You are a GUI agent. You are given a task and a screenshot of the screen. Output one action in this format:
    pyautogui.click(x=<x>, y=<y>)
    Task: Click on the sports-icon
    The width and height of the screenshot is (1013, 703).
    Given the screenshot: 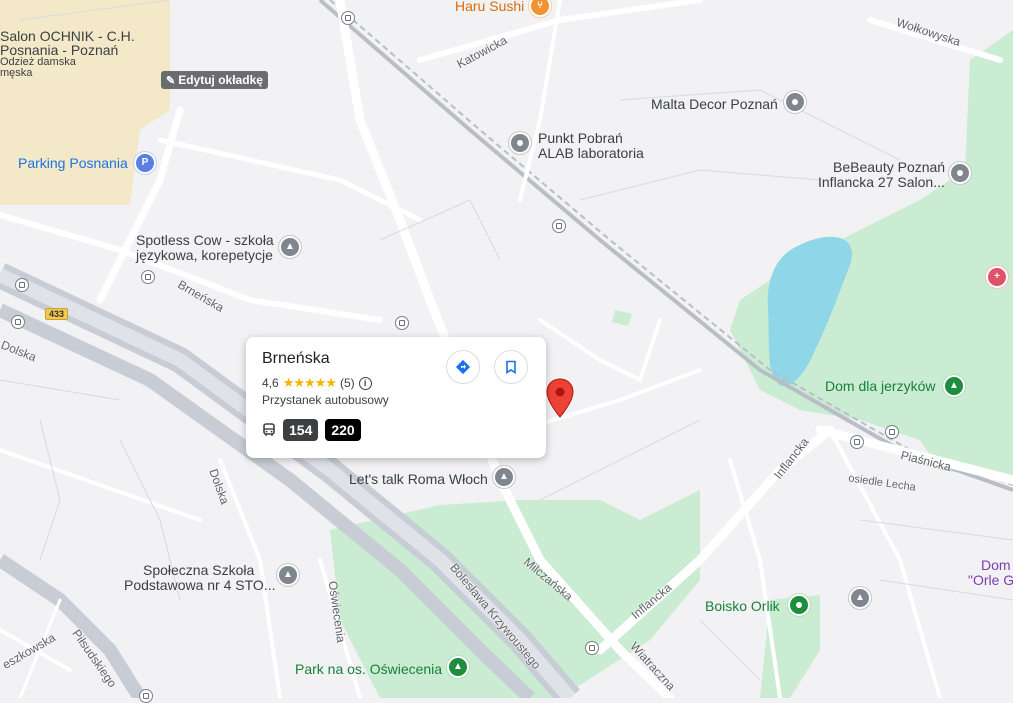 What is the action you would take?
    pyautogui.click(x=799, y=605)
    